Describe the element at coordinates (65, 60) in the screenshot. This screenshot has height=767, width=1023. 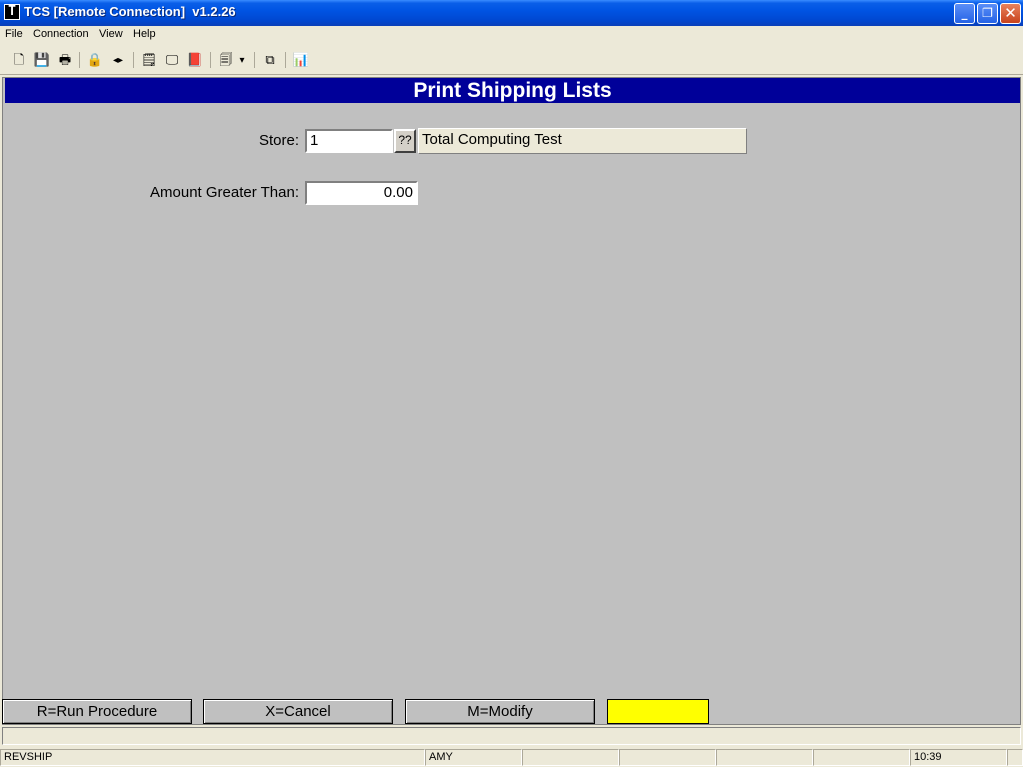
I see `print-icon: 🖶` at that location.